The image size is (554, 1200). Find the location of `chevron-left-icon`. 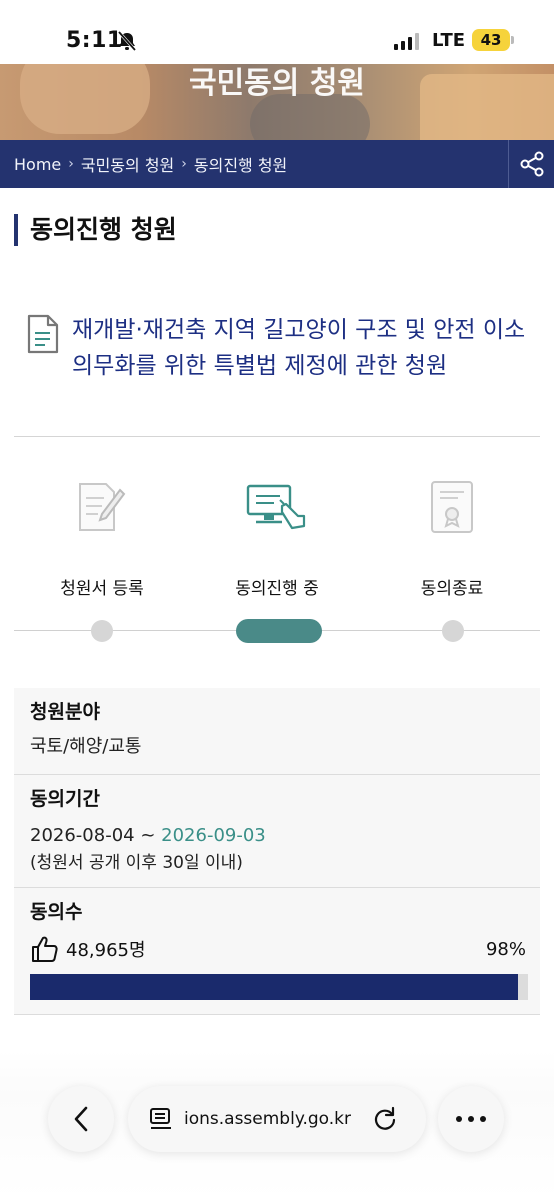

chevron-left-icon is located at coordinates (81, 1119).